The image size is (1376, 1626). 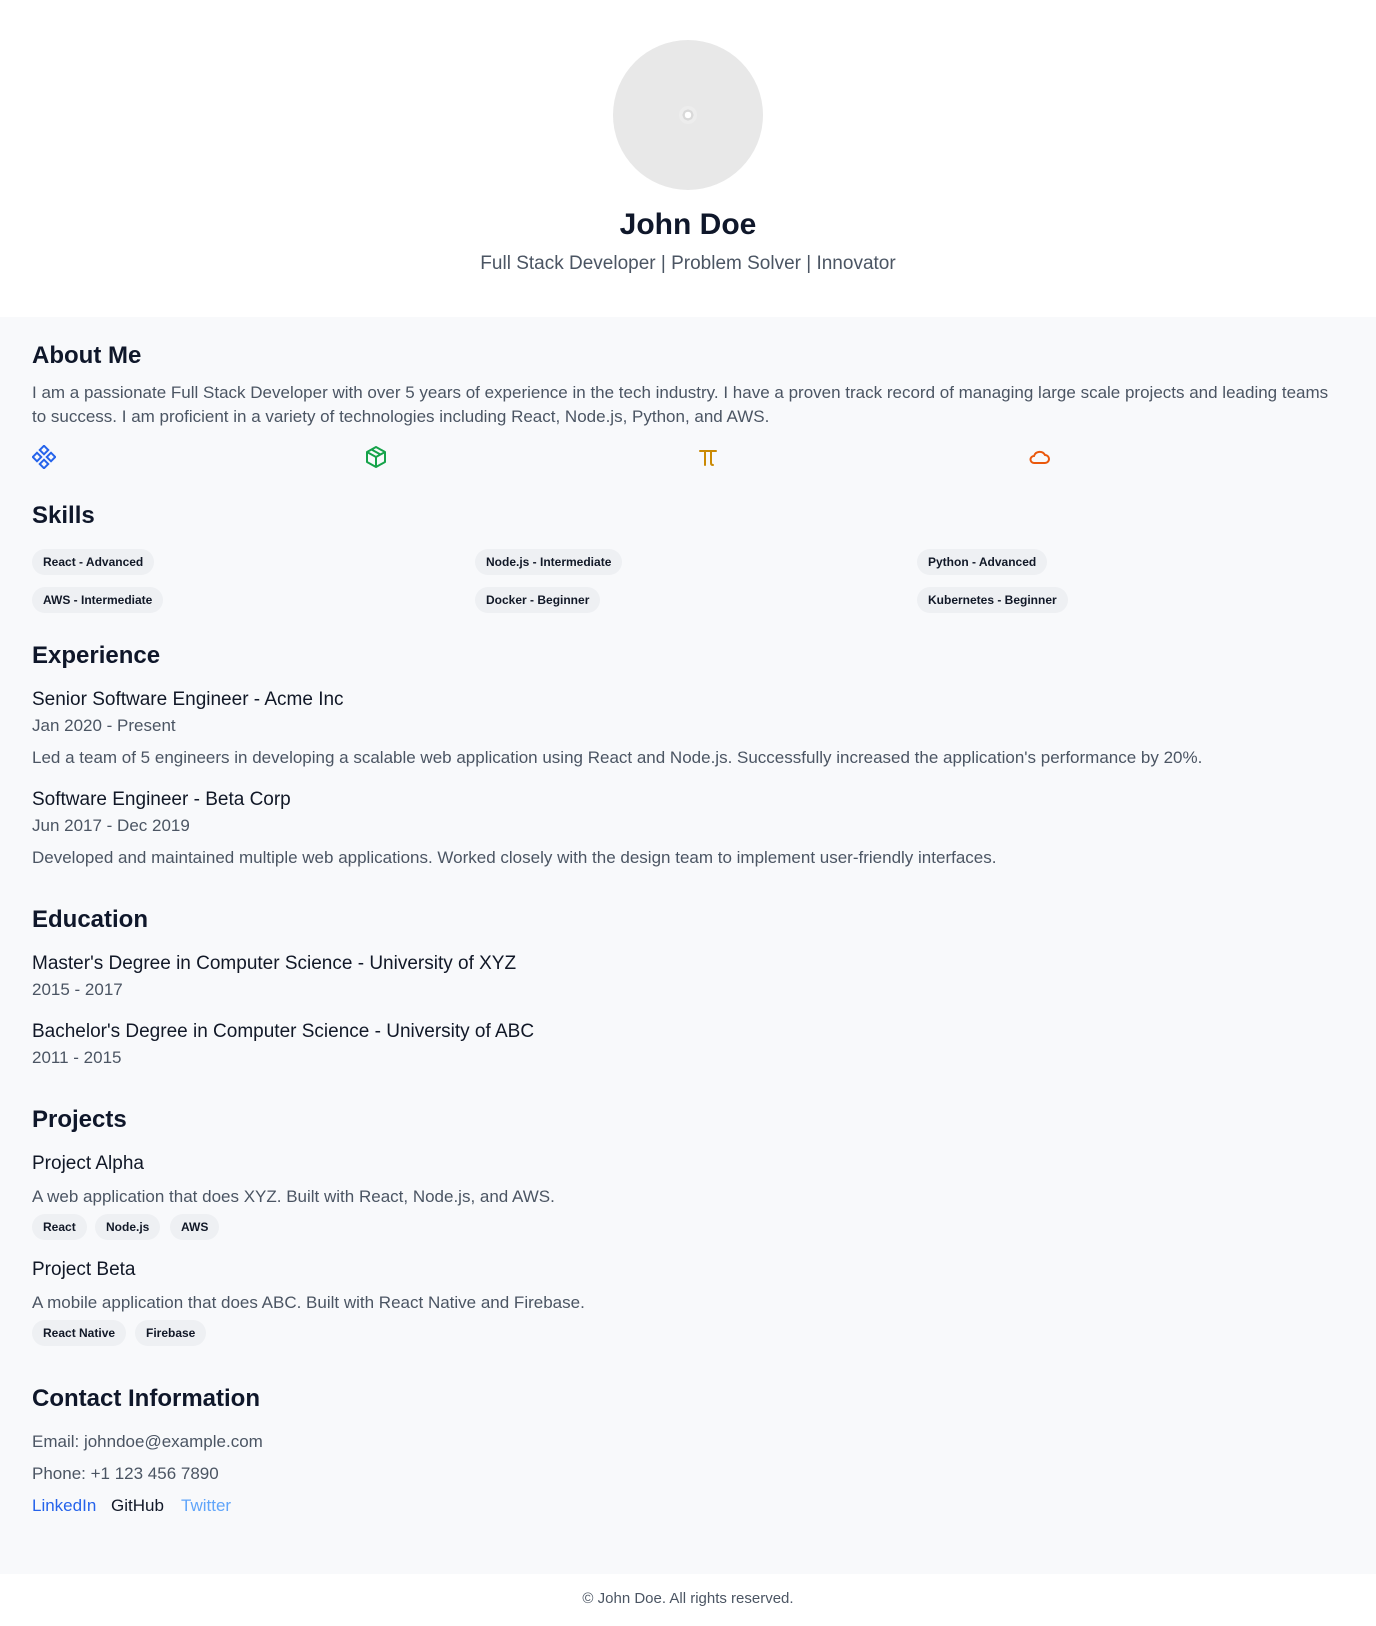 I want to click on education-dates: 2015 - 2017, so click(x=77, y=989).